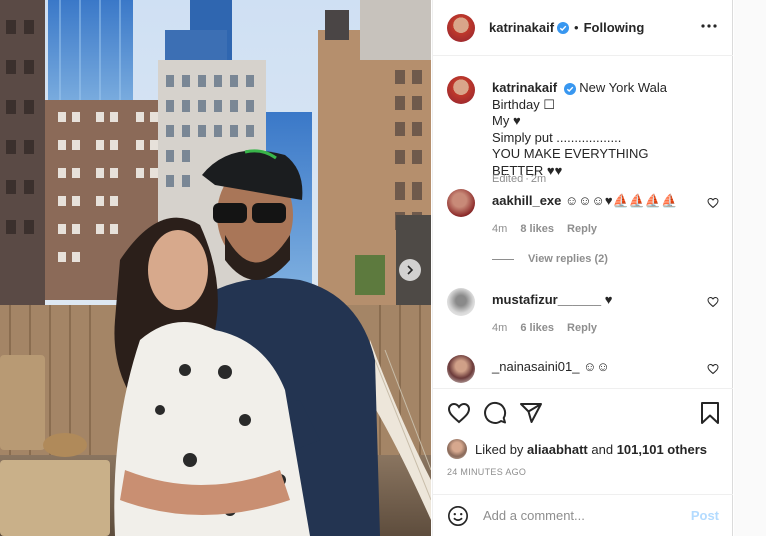  Describe the element at coordinates (557, 449) in the screenshot. I see `liker-username: aliaabhatt` at that location.